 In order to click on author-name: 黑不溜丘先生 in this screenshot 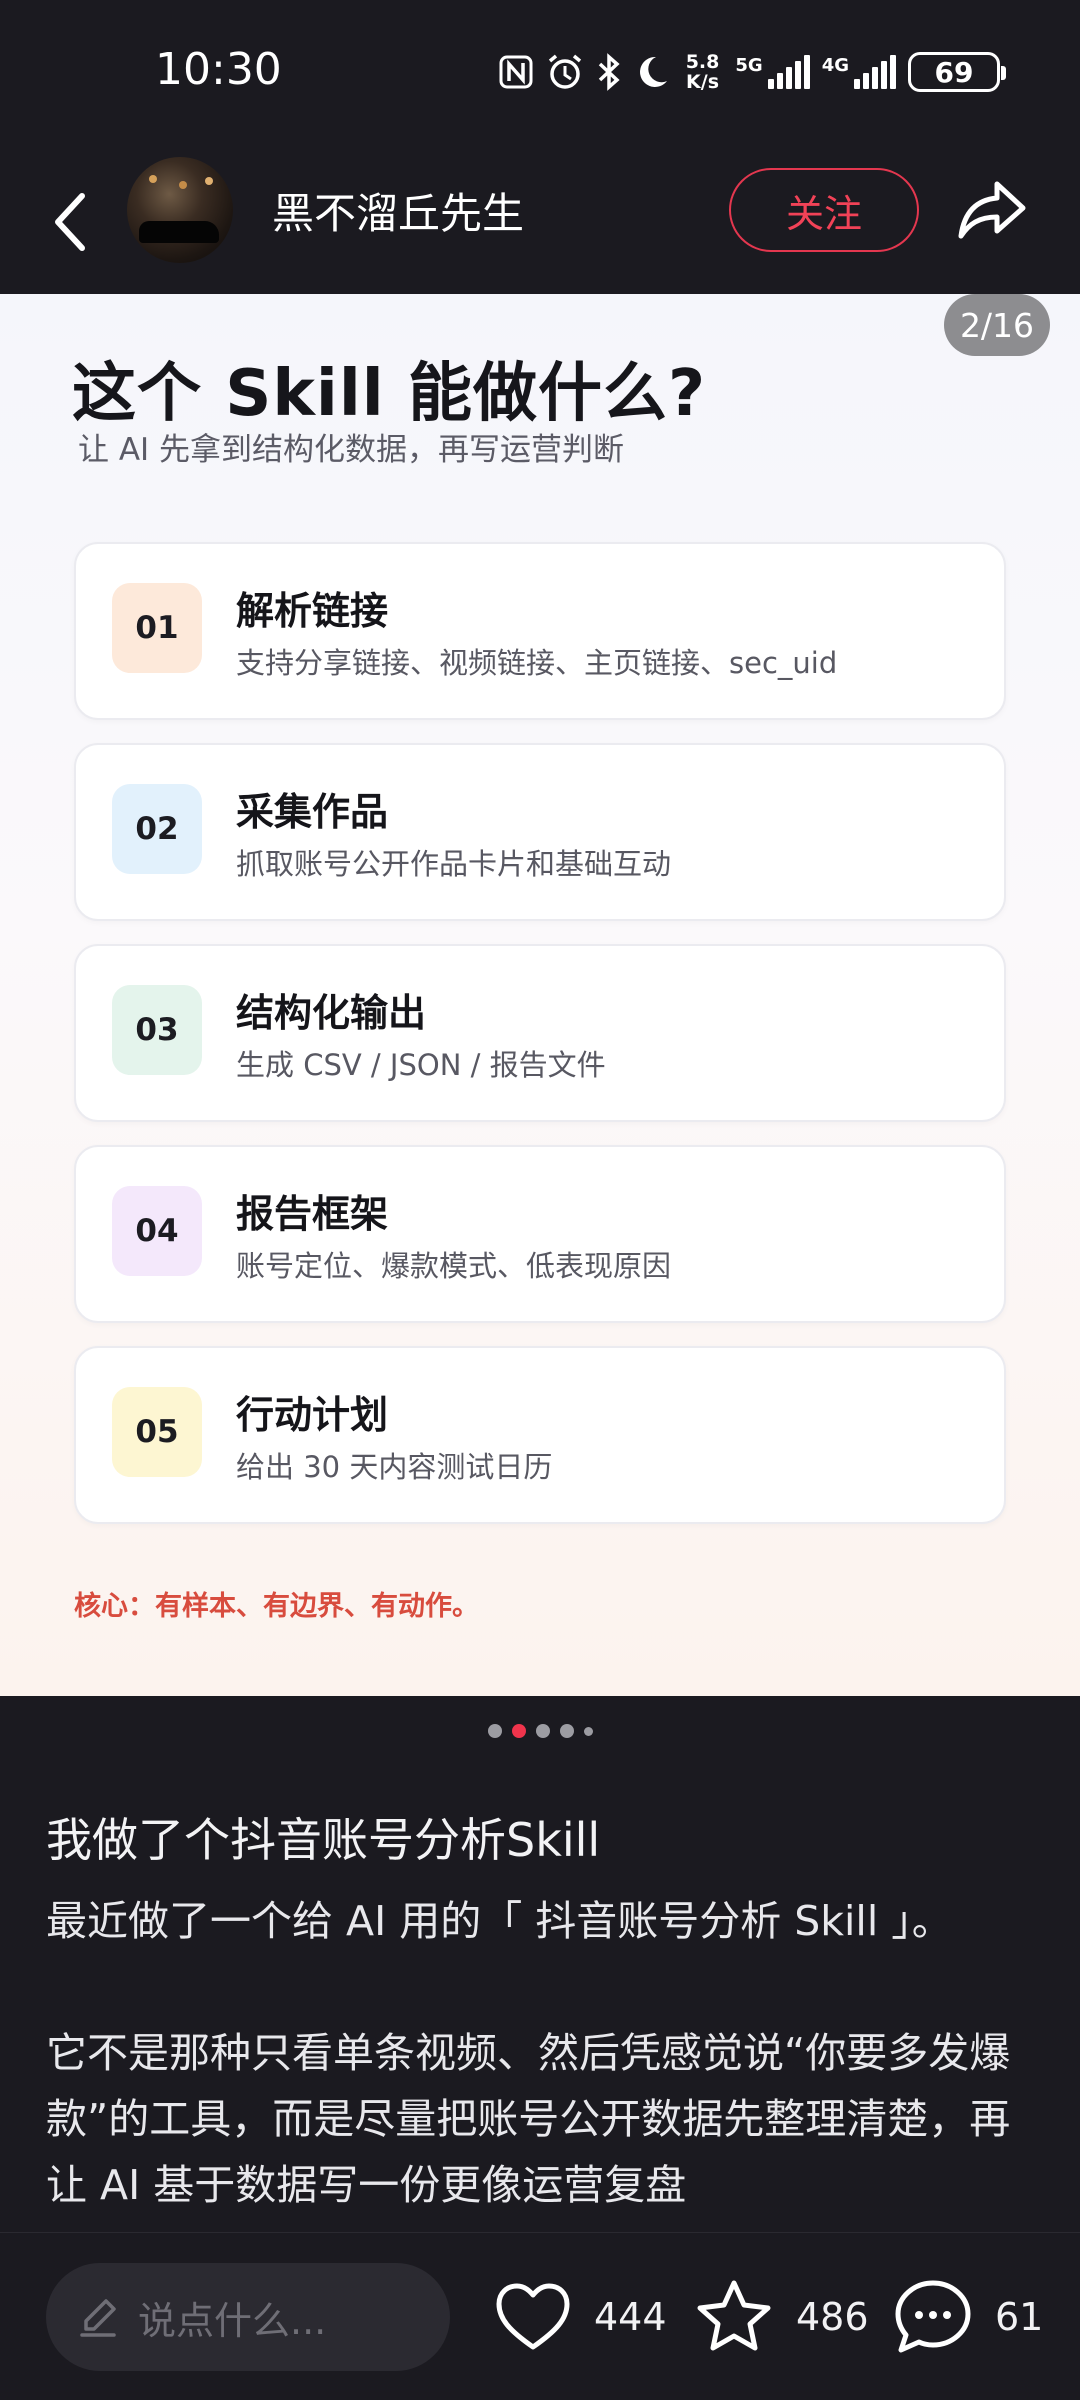, I will do `click(398, 210)`.